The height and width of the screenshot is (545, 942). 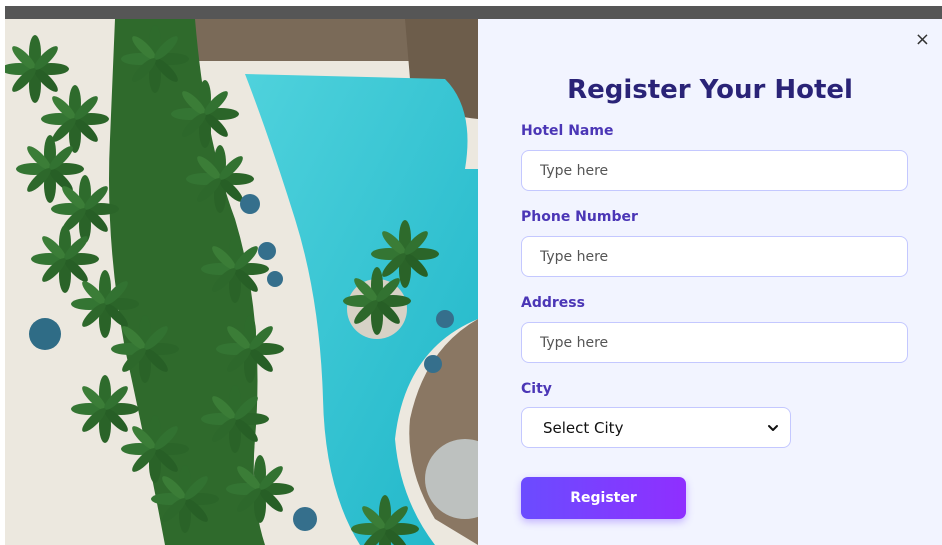 I want to click on city-select: Select City, so click(x=656, y=427).